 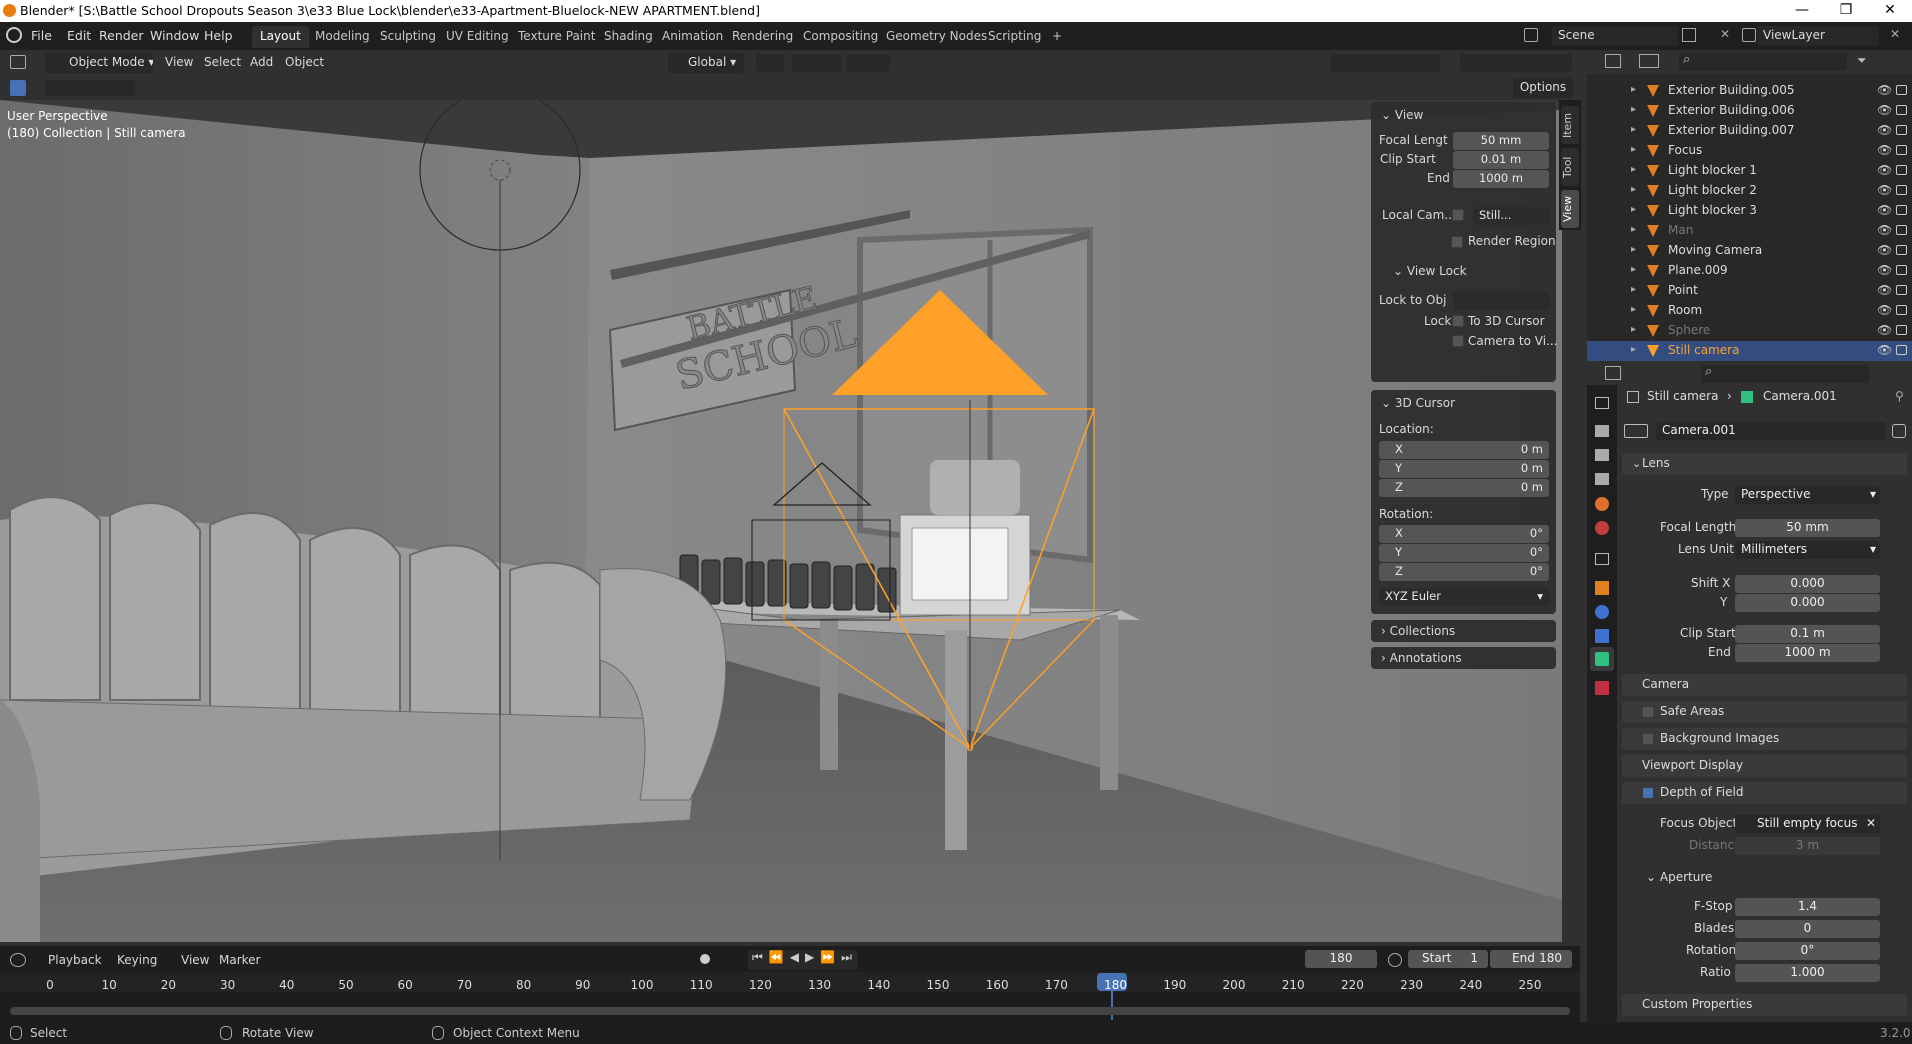 I want to click on outliner-row: ▸ Exterior Building.007 👁, so click(x=1749, y=131).